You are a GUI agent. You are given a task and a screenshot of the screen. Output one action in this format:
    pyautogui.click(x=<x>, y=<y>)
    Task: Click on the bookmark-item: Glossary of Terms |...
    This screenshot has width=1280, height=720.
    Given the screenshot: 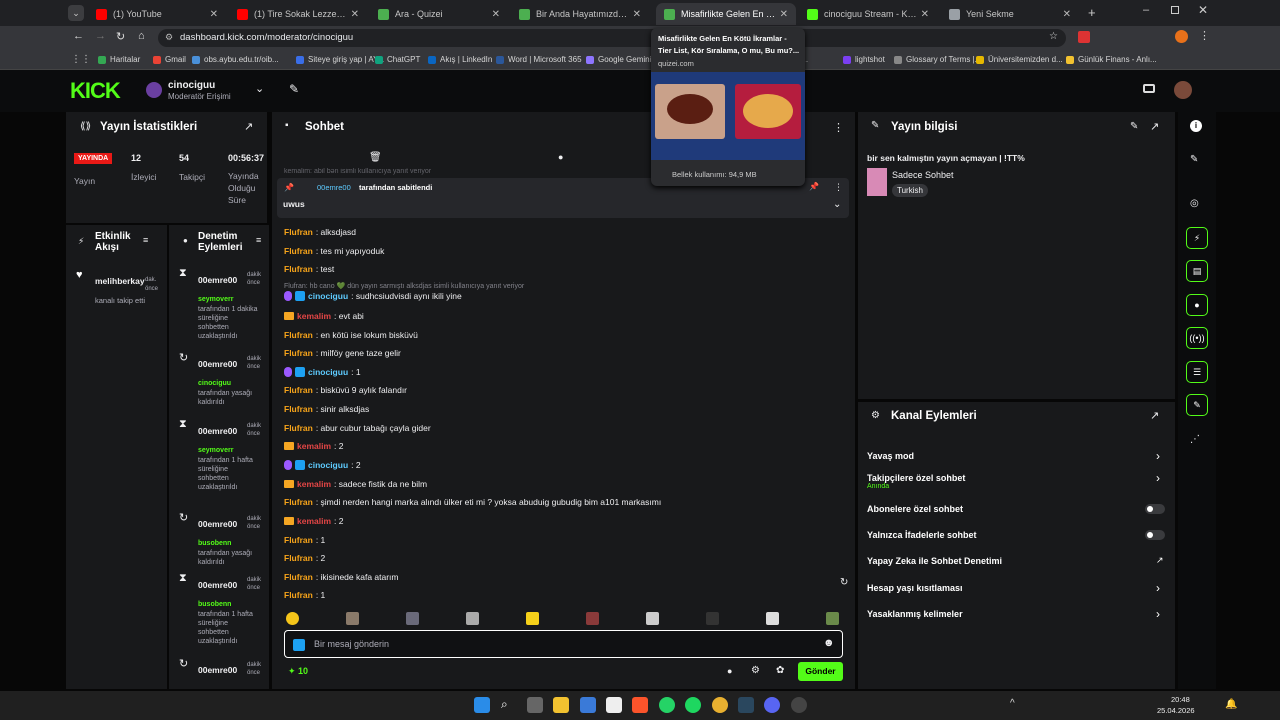 What is the action you would take?
    pyautogui.click(x=937, y=59)
    